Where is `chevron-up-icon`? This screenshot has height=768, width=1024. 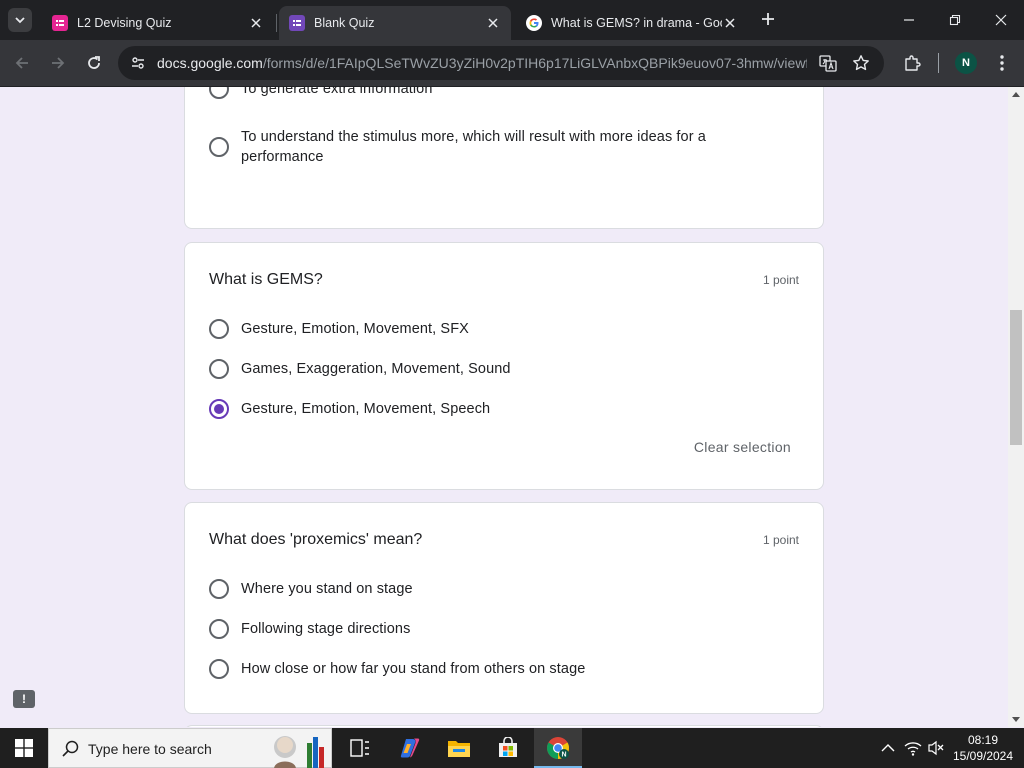 chevron-up-icon is located at coordinates (888, 748).